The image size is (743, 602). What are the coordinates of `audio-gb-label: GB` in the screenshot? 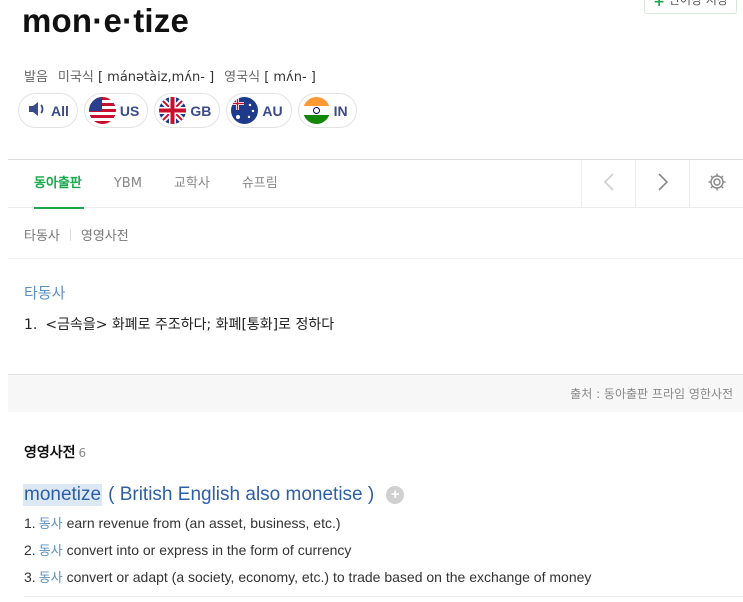 It's located at (201, 110).